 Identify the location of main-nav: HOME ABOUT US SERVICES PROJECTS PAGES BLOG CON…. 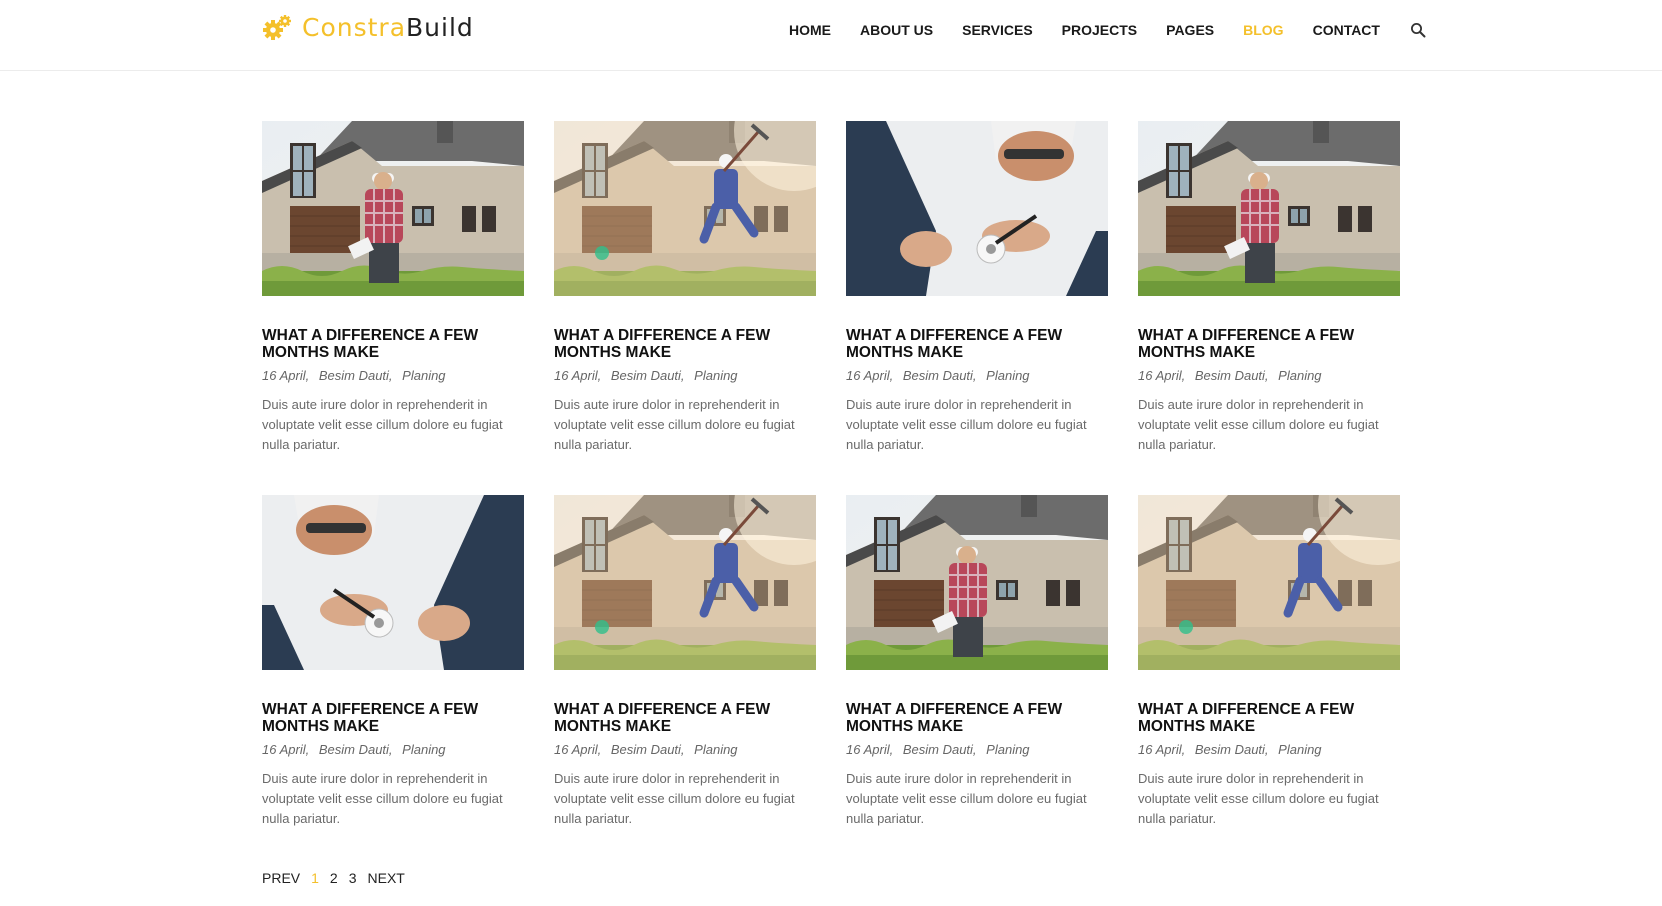
(1107, 30).